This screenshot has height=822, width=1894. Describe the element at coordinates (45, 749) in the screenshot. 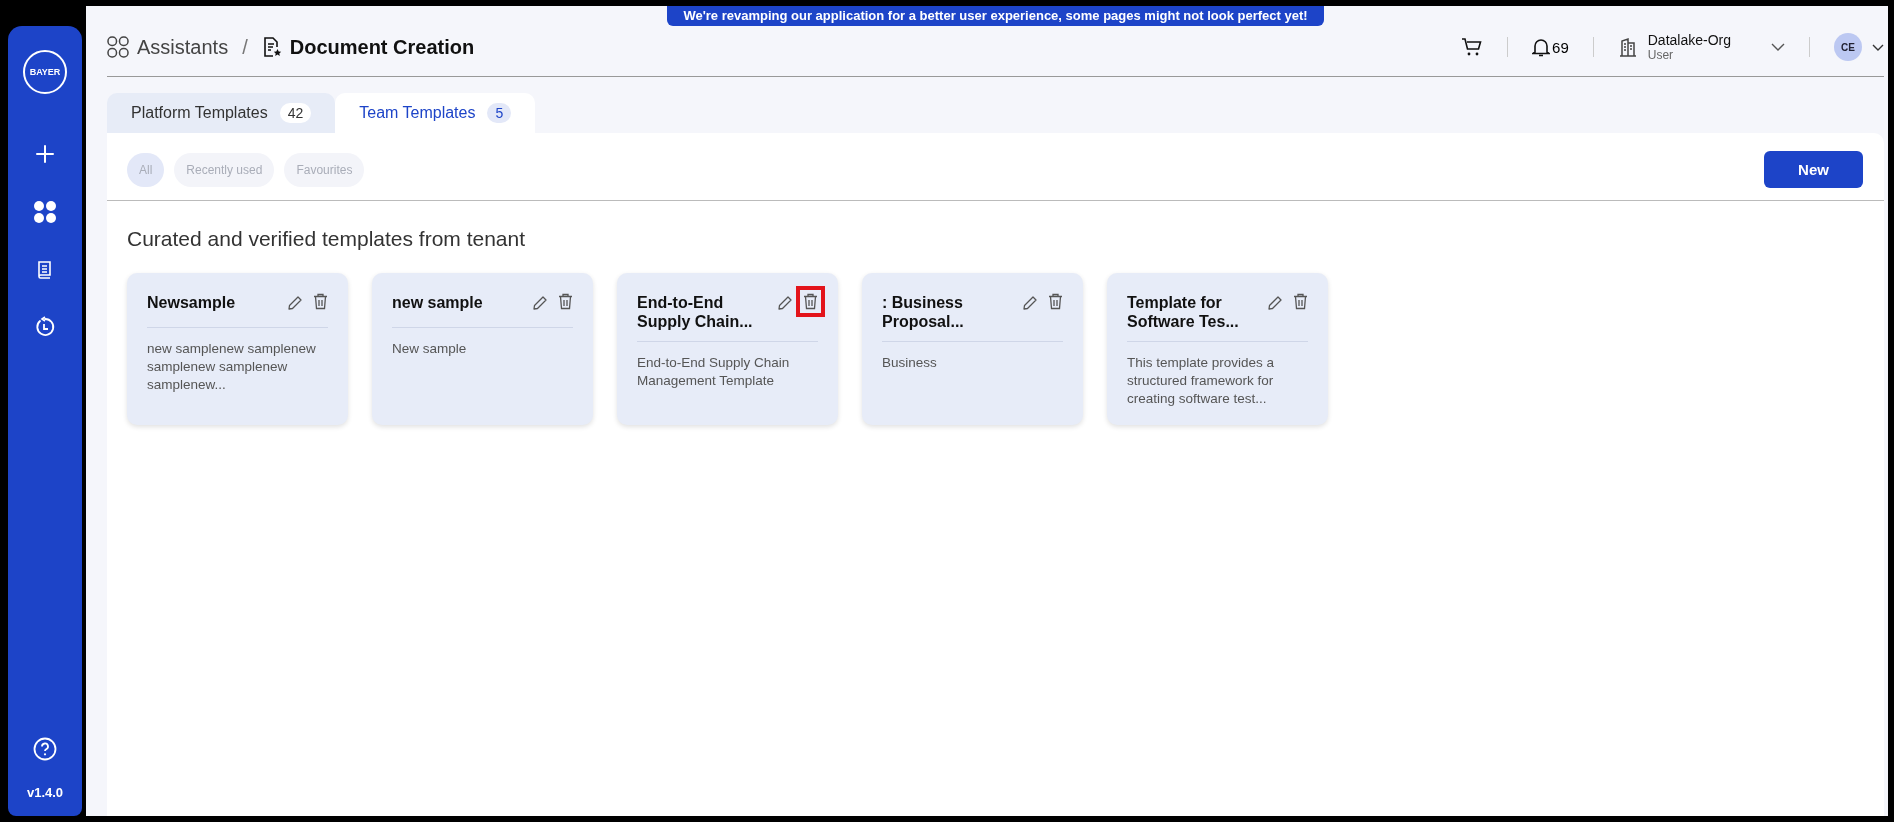

I see `help-icon` at that location.